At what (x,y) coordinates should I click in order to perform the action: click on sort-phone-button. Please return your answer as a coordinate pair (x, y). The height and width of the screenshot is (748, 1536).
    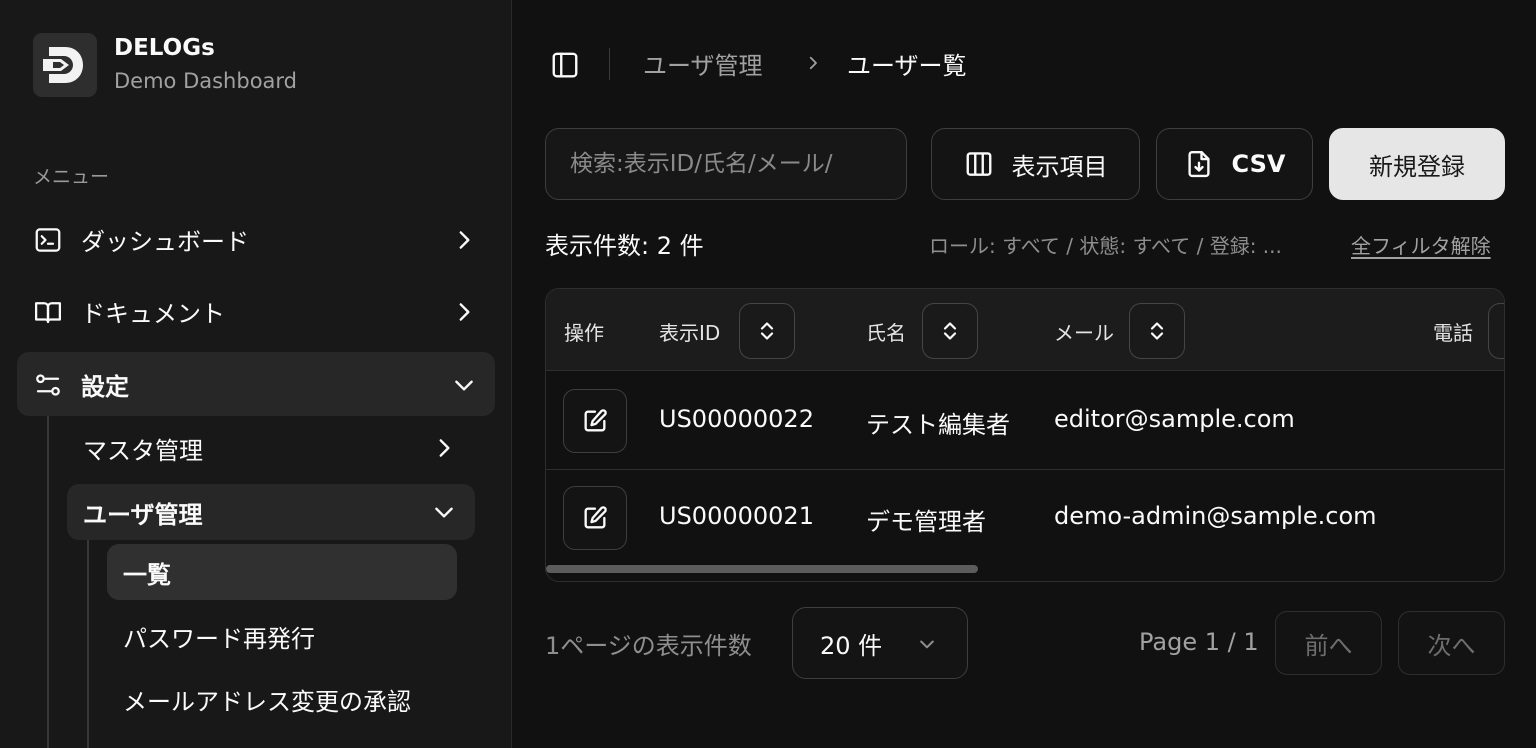
    Looking at the image, I should click on (1496, 331).